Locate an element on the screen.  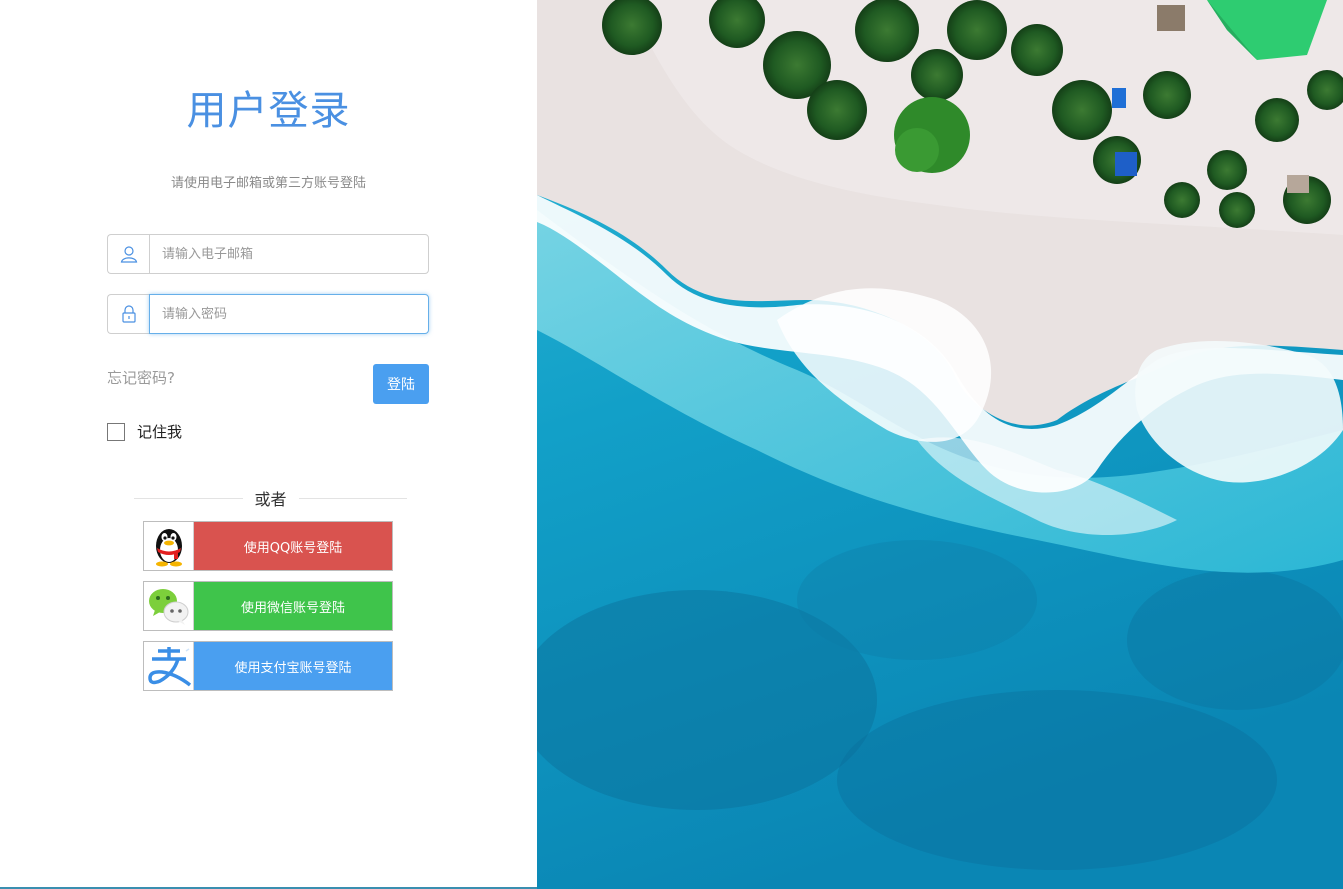
wechat-login-label: 使用微信账号登陆 is located at coordinates (293, 606).